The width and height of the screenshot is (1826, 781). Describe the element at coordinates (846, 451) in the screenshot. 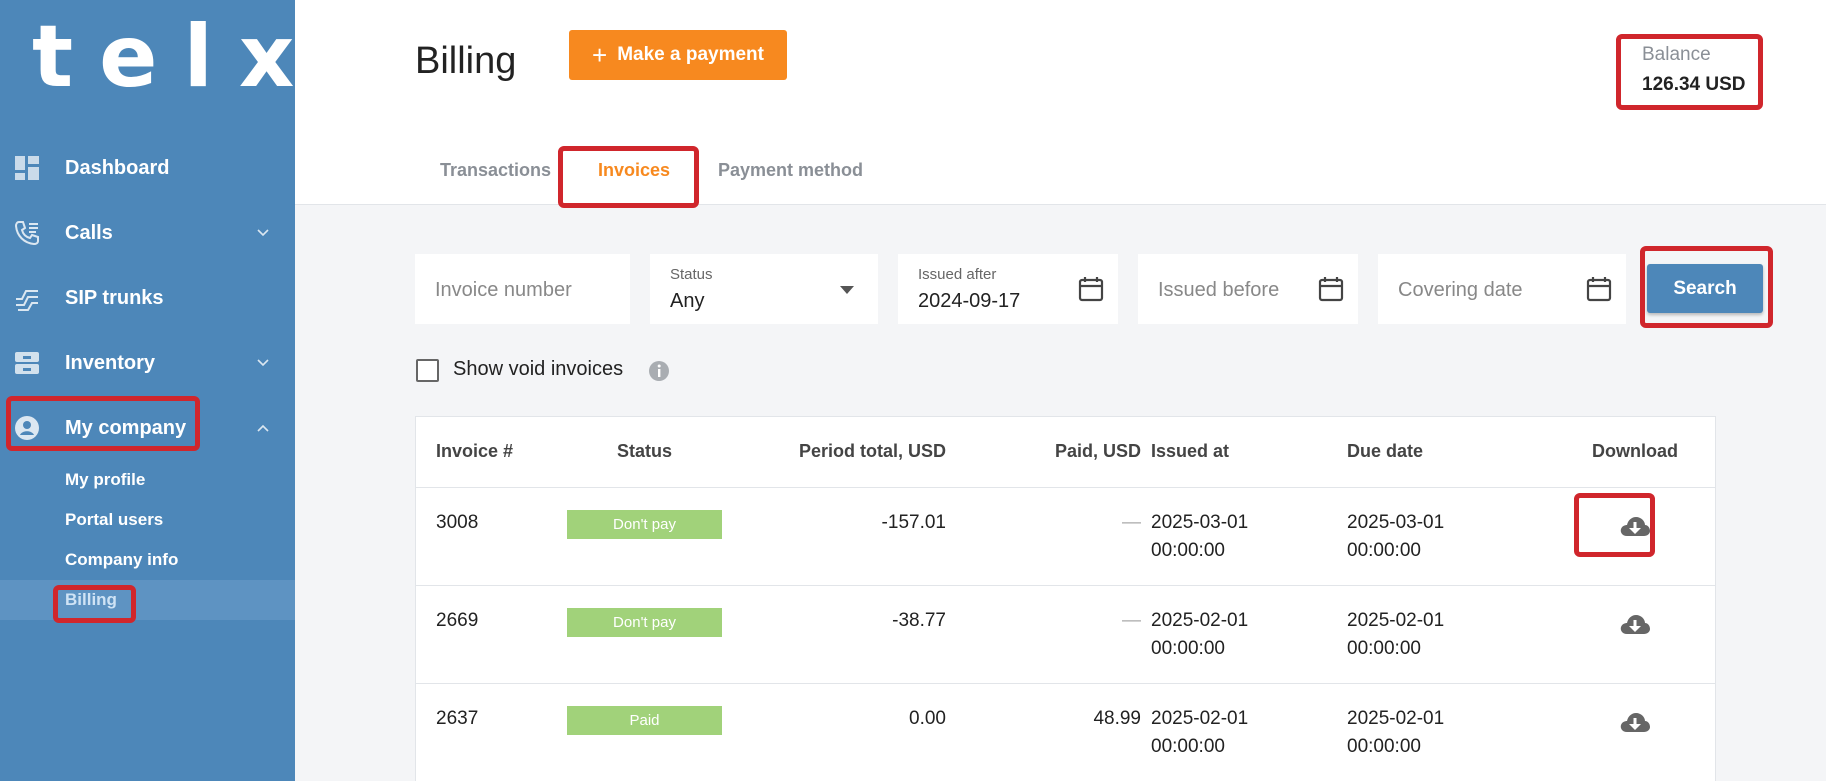

I see `column-header-period-total: Period total, USD` at that location.